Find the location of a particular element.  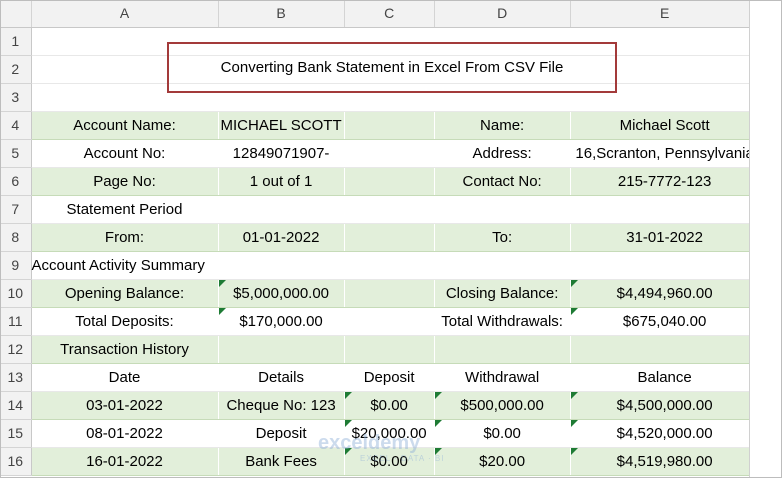

row-header: 16 is located at coordinates (16, 461).